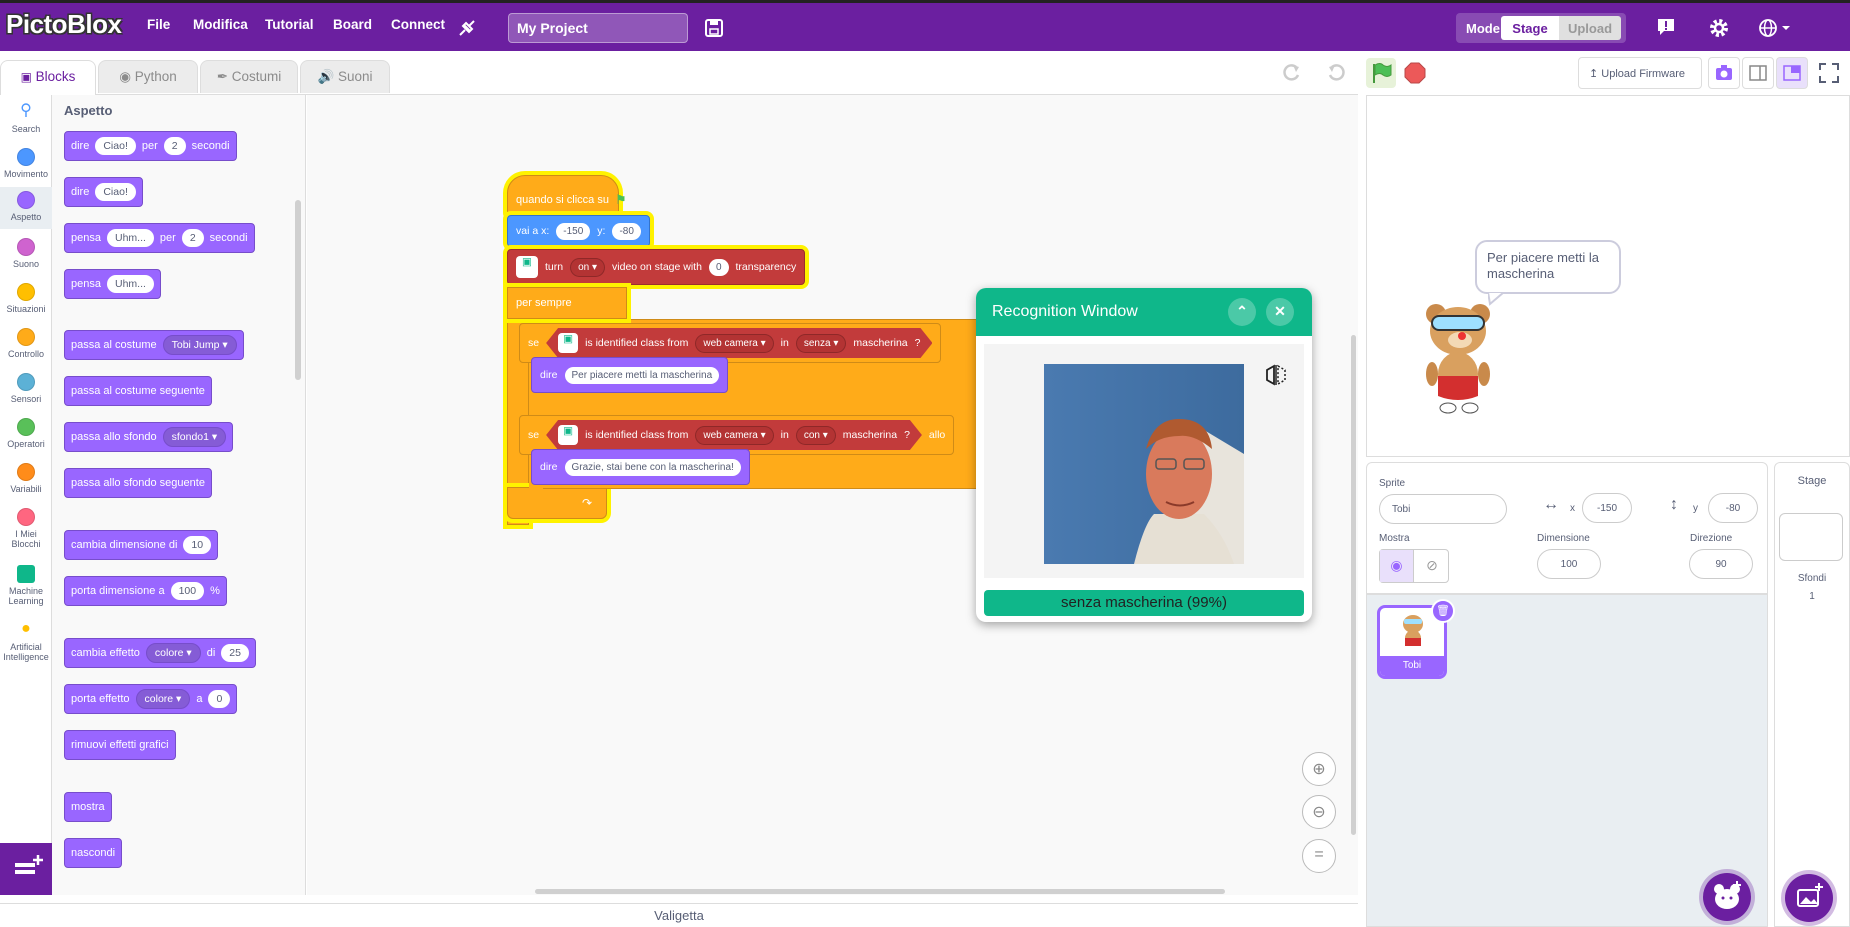 The image size is (1850, 927). Describe the element at coordinates (1415, 73) in the screenshot. I see `stop-icon` at that location.